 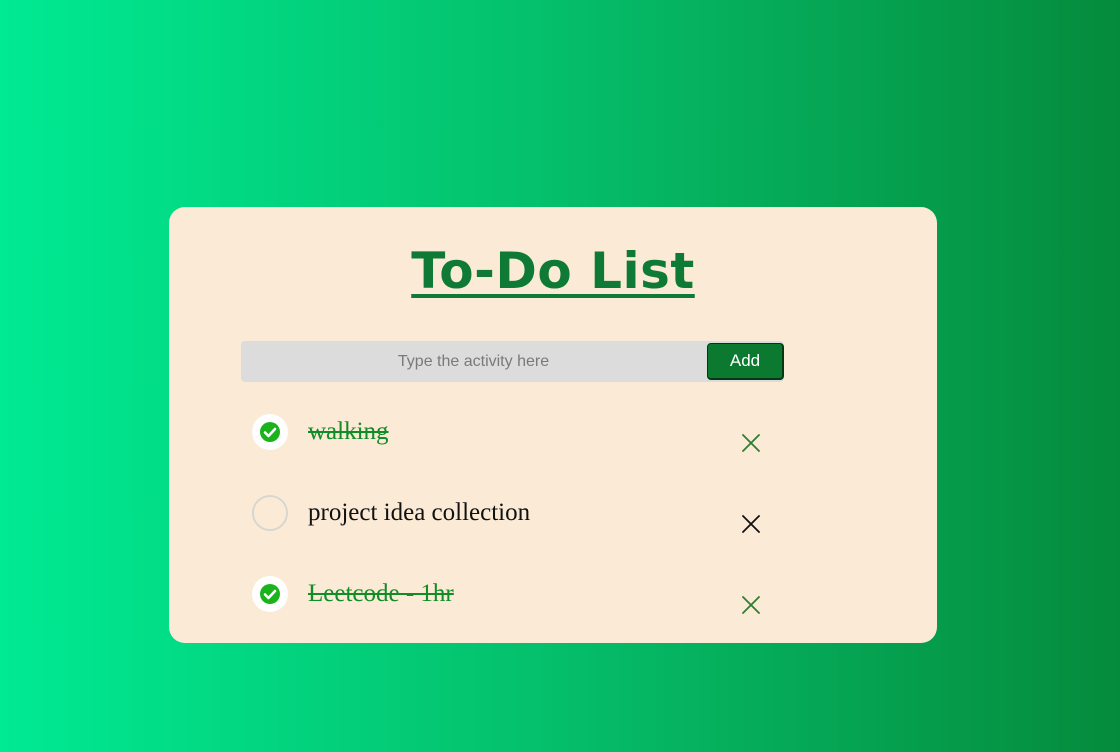 I want to click on task-text: walking, so click(x=348, y=431).